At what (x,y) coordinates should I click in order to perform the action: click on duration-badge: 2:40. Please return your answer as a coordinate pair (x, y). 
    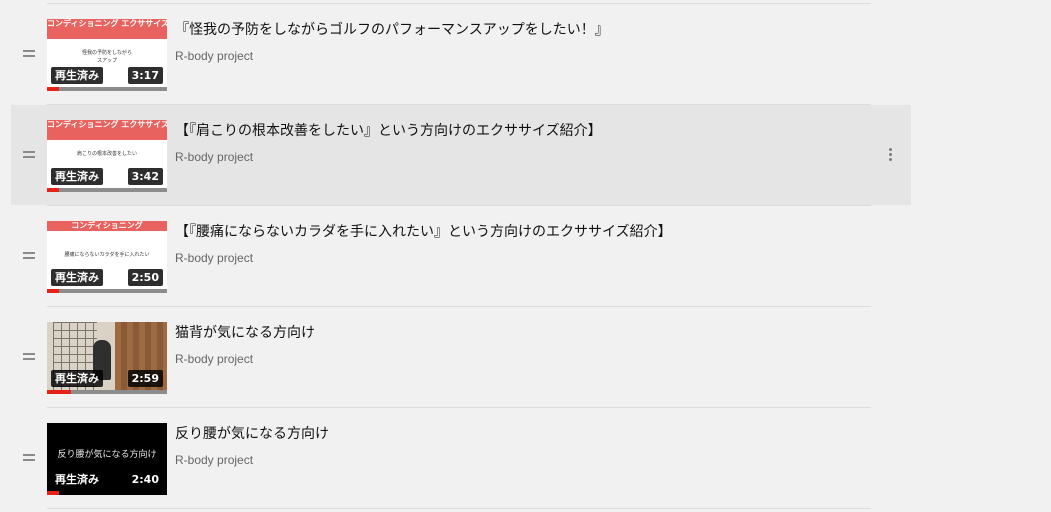
    Looking at the image, I should click on (145, 479).